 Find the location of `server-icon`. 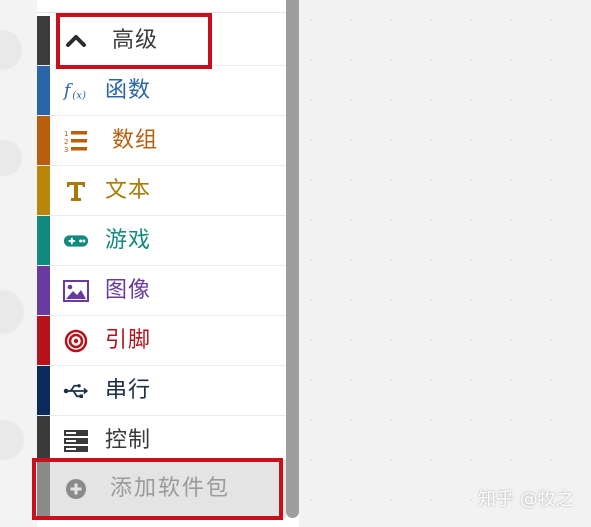

server-icon is located at coordinates (76, 441).